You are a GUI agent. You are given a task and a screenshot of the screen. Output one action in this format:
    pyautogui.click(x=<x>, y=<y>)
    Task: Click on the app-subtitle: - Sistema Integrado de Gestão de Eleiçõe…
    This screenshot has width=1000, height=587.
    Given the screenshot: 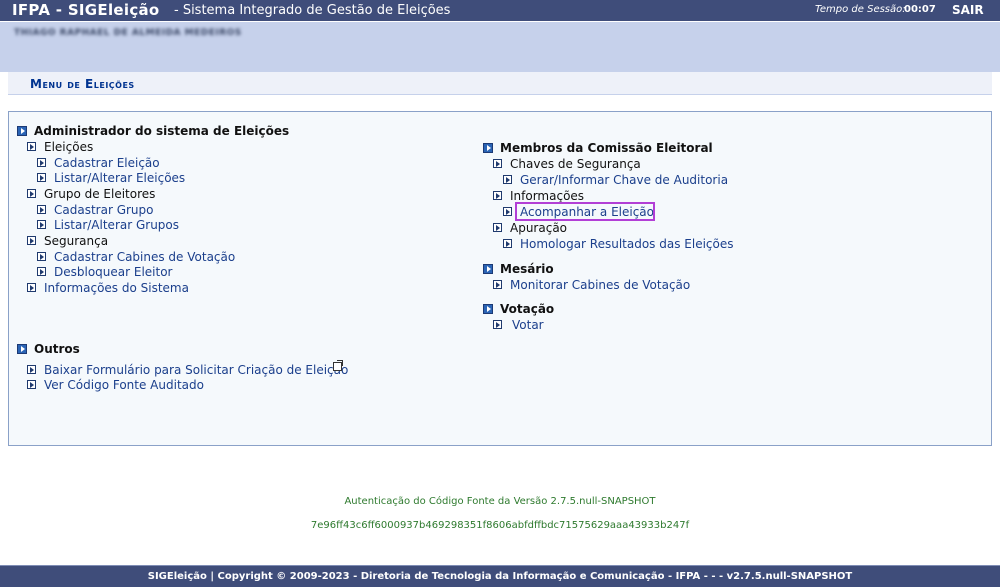 What is the action you would take?
    pyautogui.click(x=312, y=10)
    